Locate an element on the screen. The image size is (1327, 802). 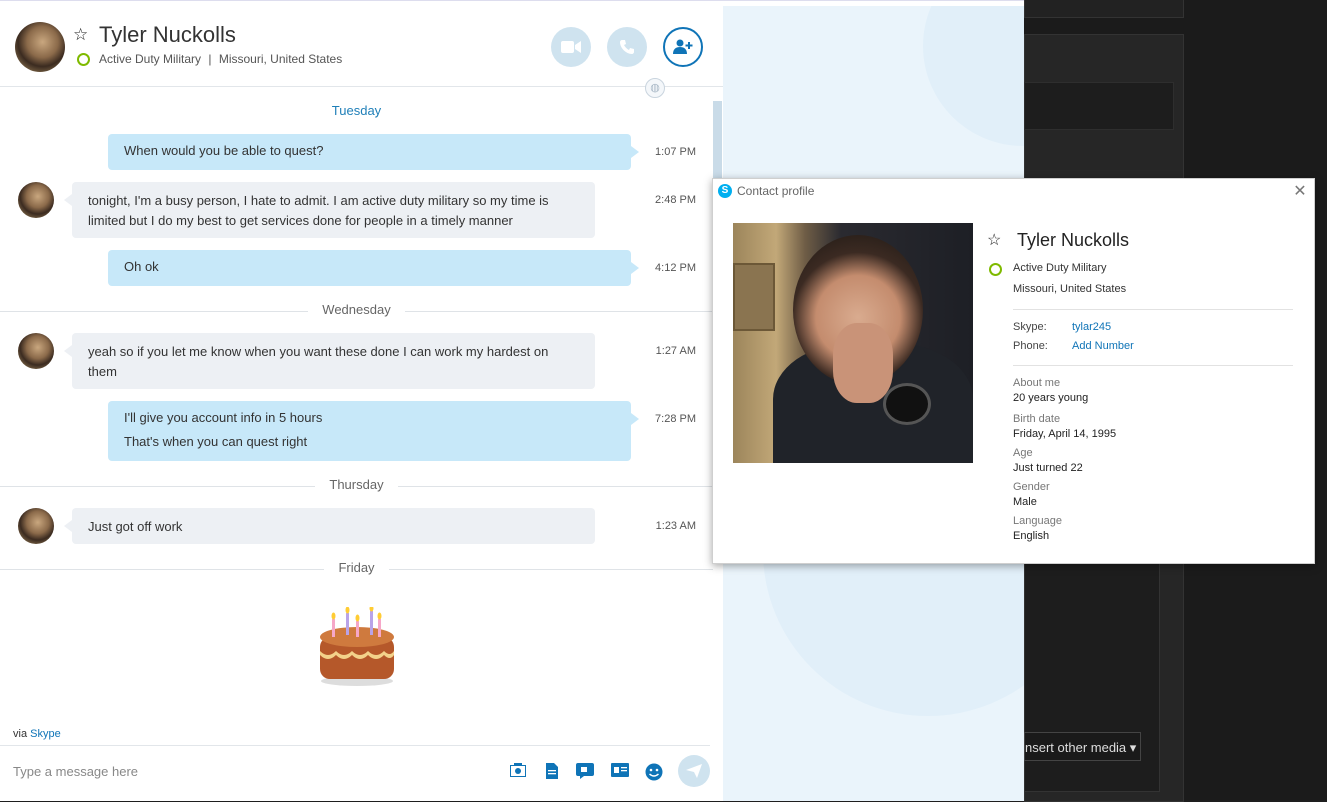
message-text: I'll give you account info in 5 hours is located at coordinates (223, 417).